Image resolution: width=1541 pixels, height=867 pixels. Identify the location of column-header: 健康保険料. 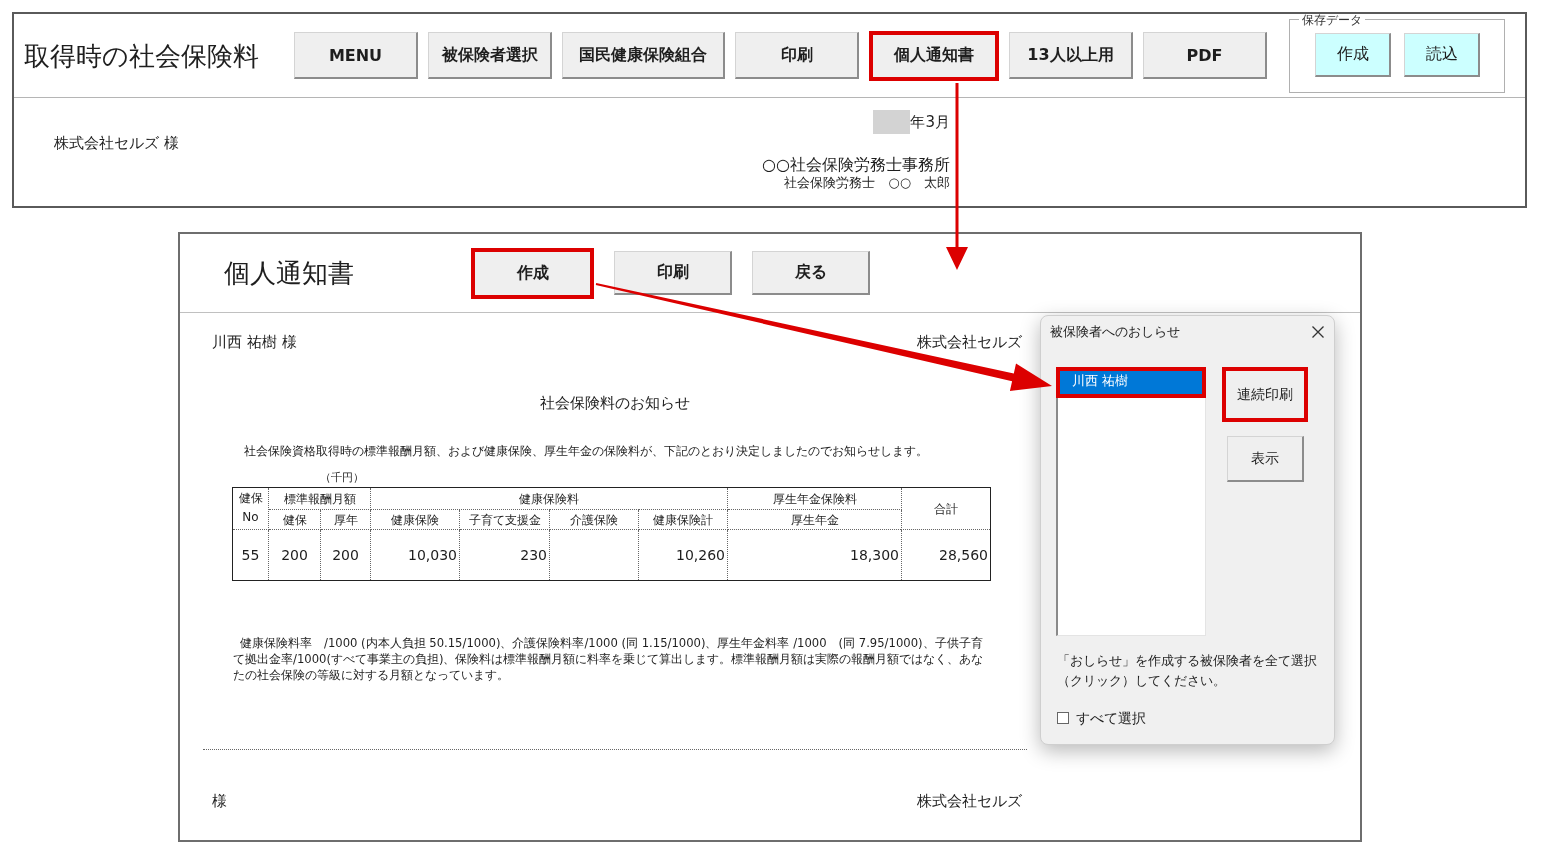
(549, 498).